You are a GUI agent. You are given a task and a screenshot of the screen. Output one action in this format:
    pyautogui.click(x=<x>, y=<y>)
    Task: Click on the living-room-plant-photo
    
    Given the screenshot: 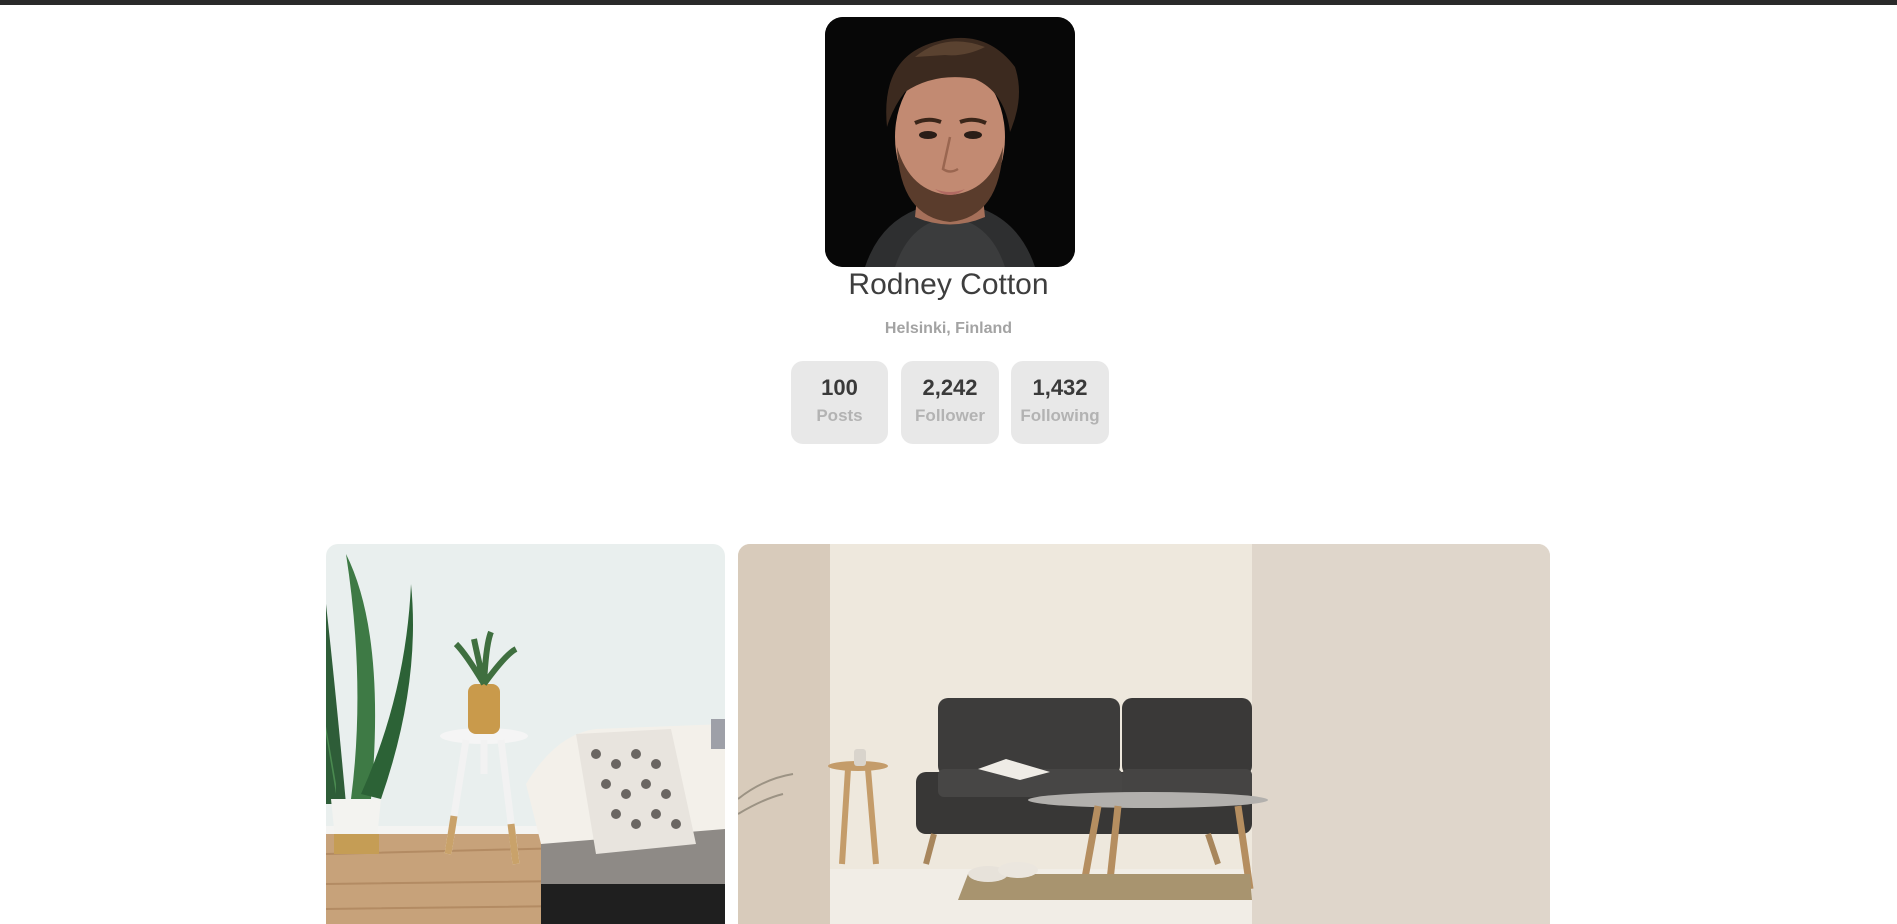 What is the action you would take?
    pyautogui.click(x=525, y=734)
    